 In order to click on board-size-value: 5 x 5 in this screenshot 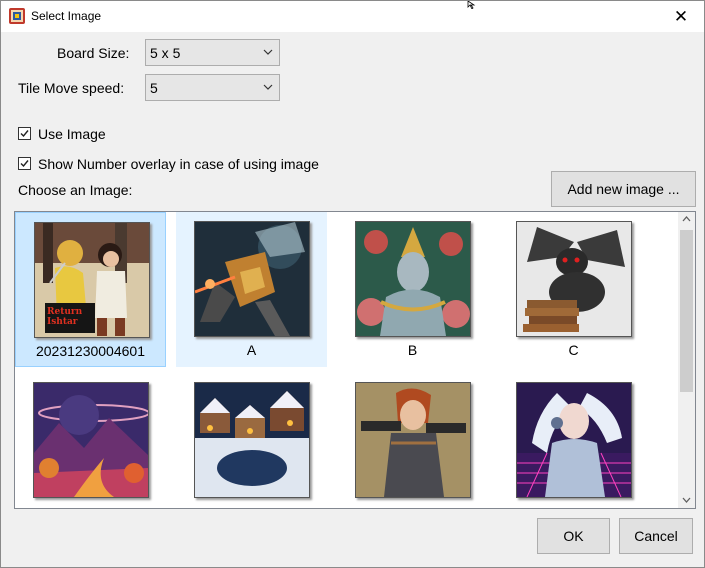, I will do `click(165, 53)`.